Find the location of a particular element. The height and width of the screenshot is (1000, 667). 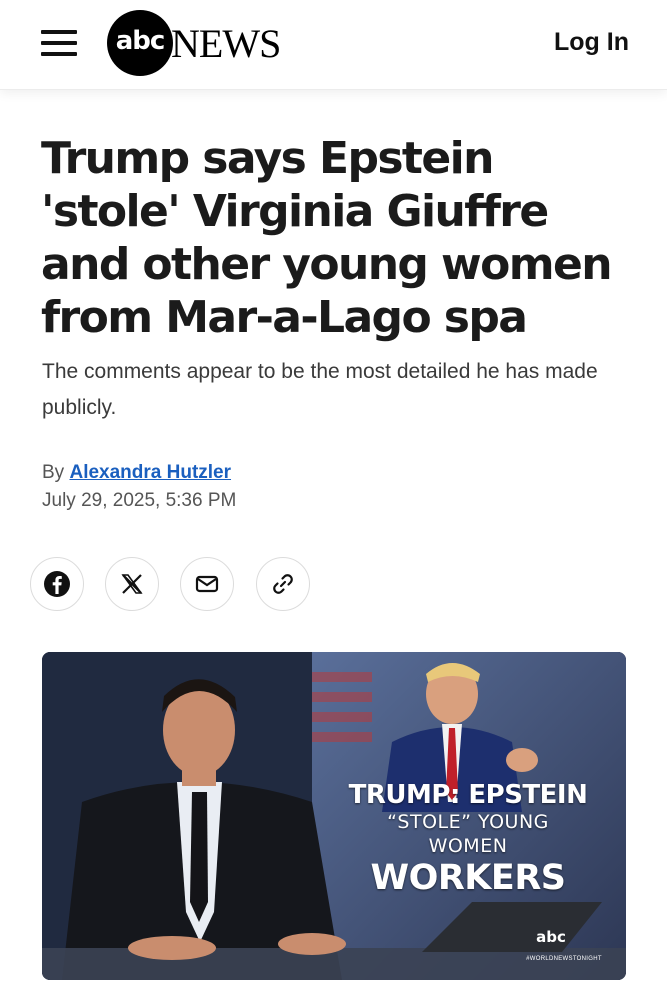

facebook-icon is located at coordinates (57, 584).